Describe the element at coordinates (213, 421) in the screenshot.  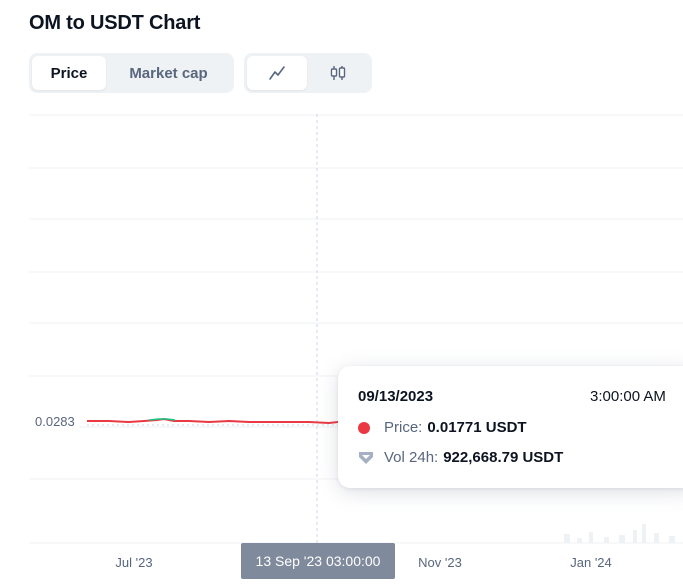
I see `price-line` at that location.